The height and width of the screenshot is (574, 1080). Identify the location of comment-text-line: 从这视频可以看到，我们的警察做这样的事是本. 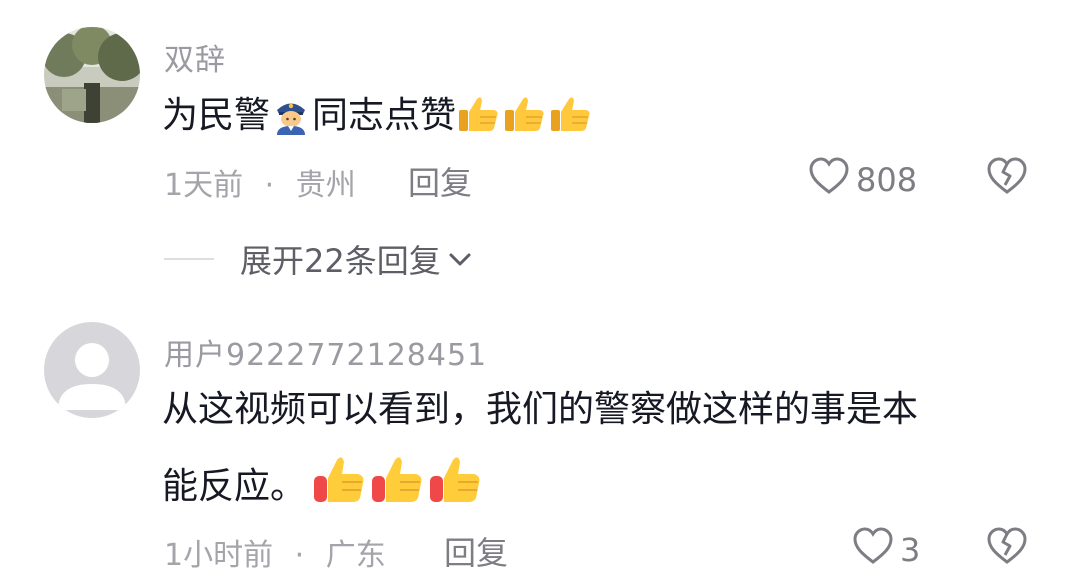
(540, 409).